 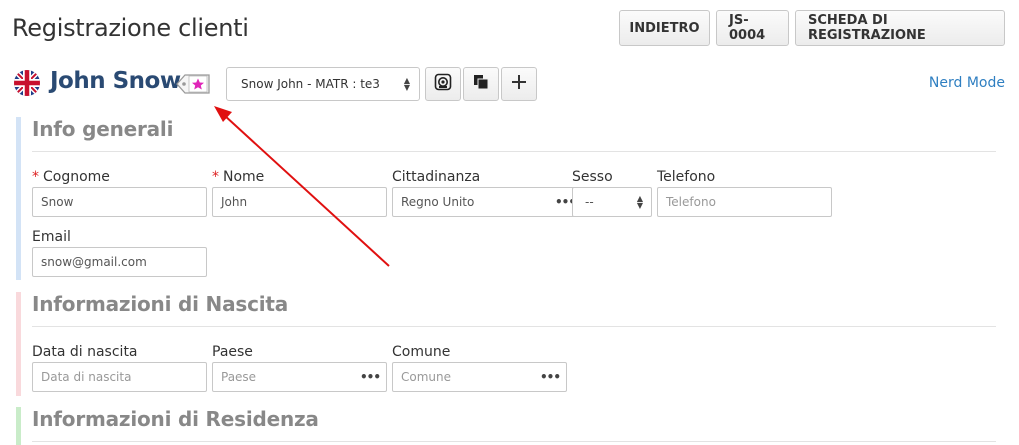 I want to click on surname-label: * Cognome, so click(x=71, y=177).